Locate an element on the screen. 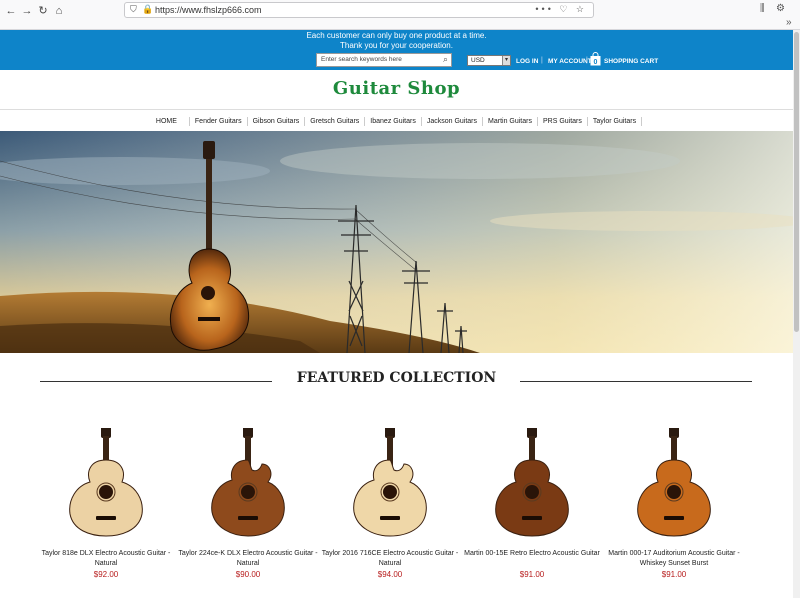 The width and height of the screenshot is (800, 598). nav-item-gibson: Gibson Guitars is located at coordinates (277, 121).